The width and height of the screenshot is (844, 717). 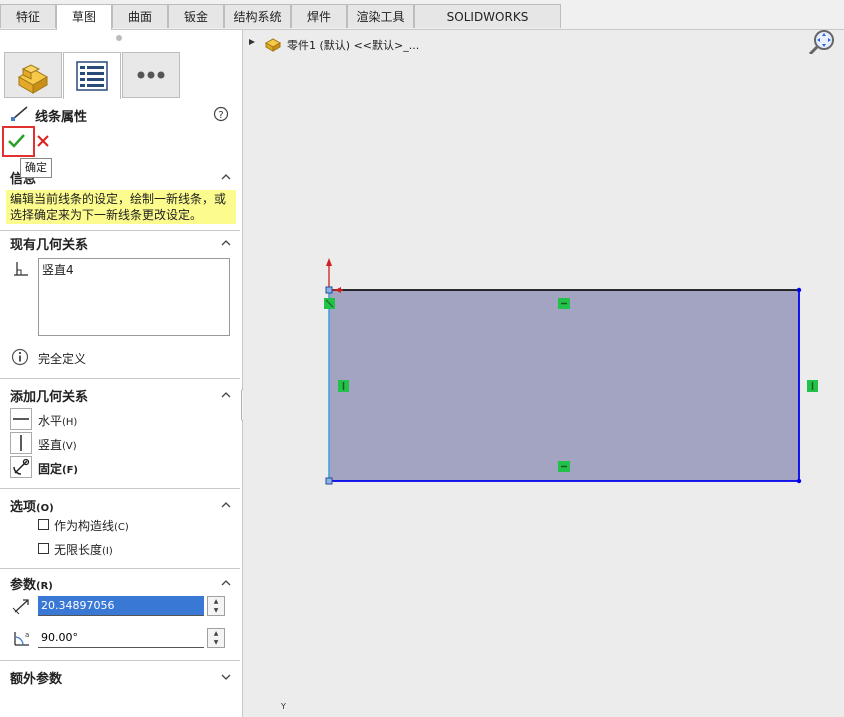 What do you see at coordinates (487, 26) in the screenshot?
I see `tab-solidworks-inspection: SOLIDWORKS Inspection` at bounding box center [487, 26].